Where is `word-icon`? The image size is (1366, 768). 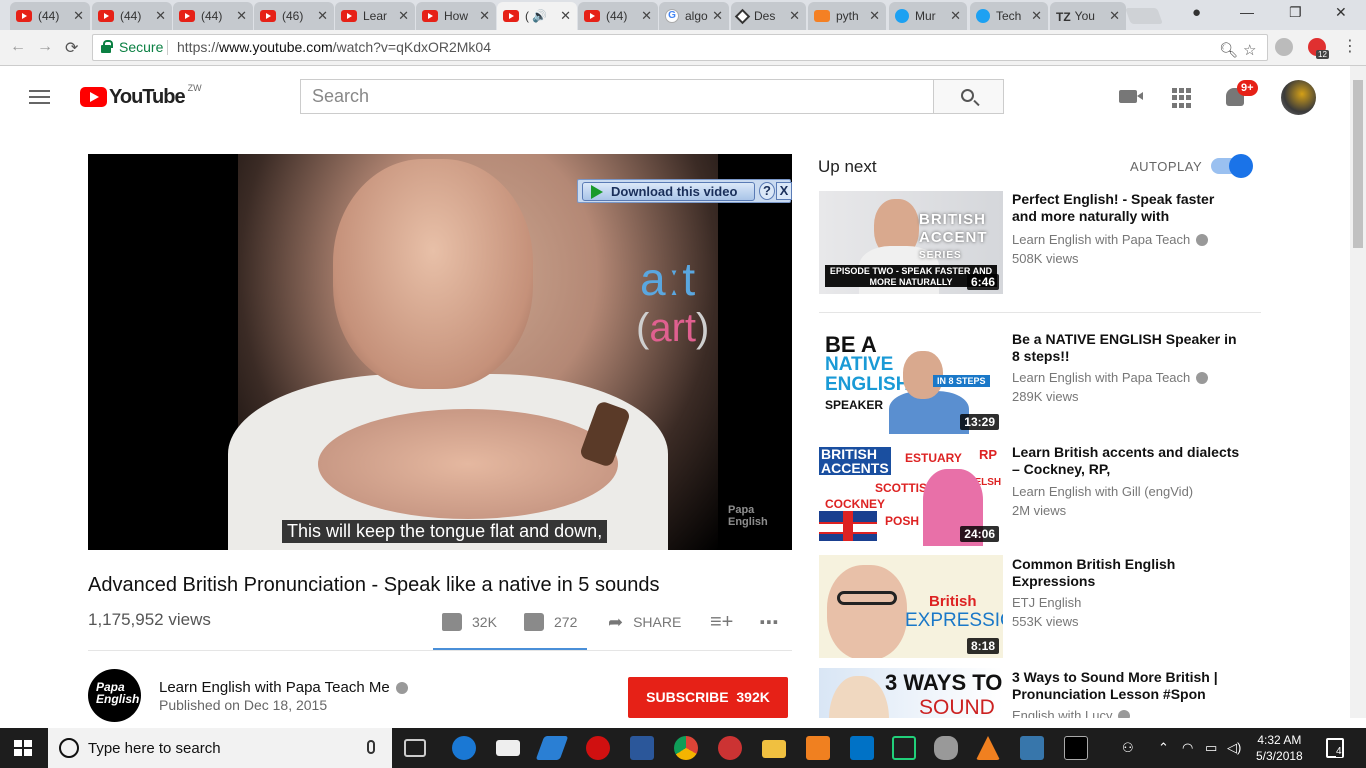 word-icon is located at coordinates (642, 748).